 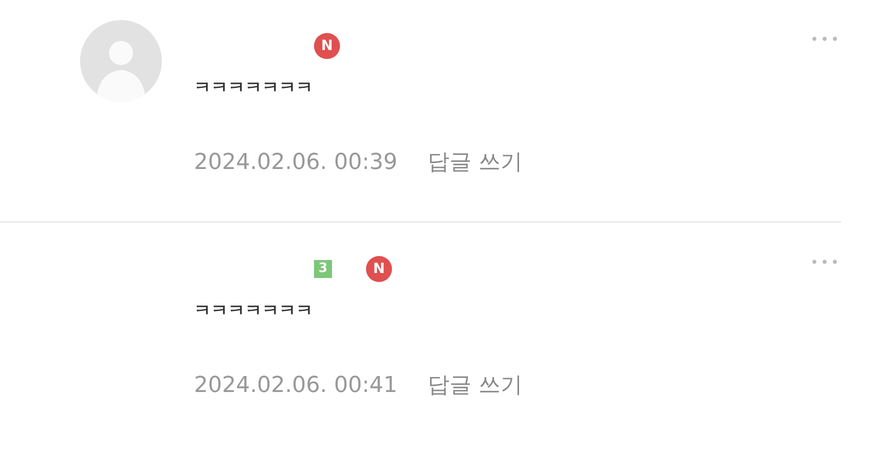 What do you see at coordinates (323, 269) in the screenshot?
I see `level-badge: 3` at bounding box center [323, 269].